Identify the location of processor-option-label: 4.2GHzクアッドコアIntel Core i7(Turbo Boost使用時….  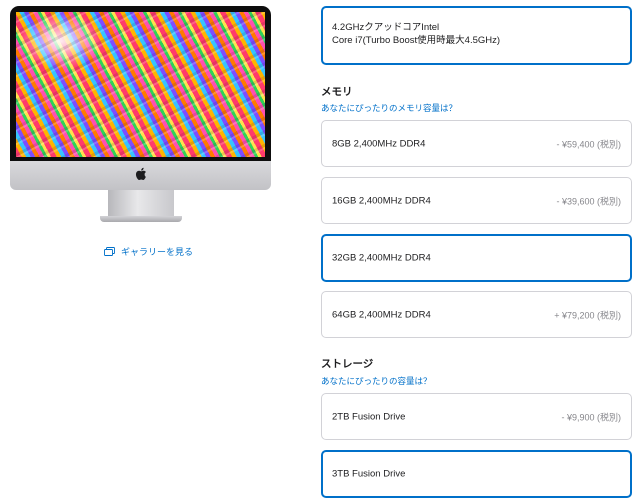
(416, 34).